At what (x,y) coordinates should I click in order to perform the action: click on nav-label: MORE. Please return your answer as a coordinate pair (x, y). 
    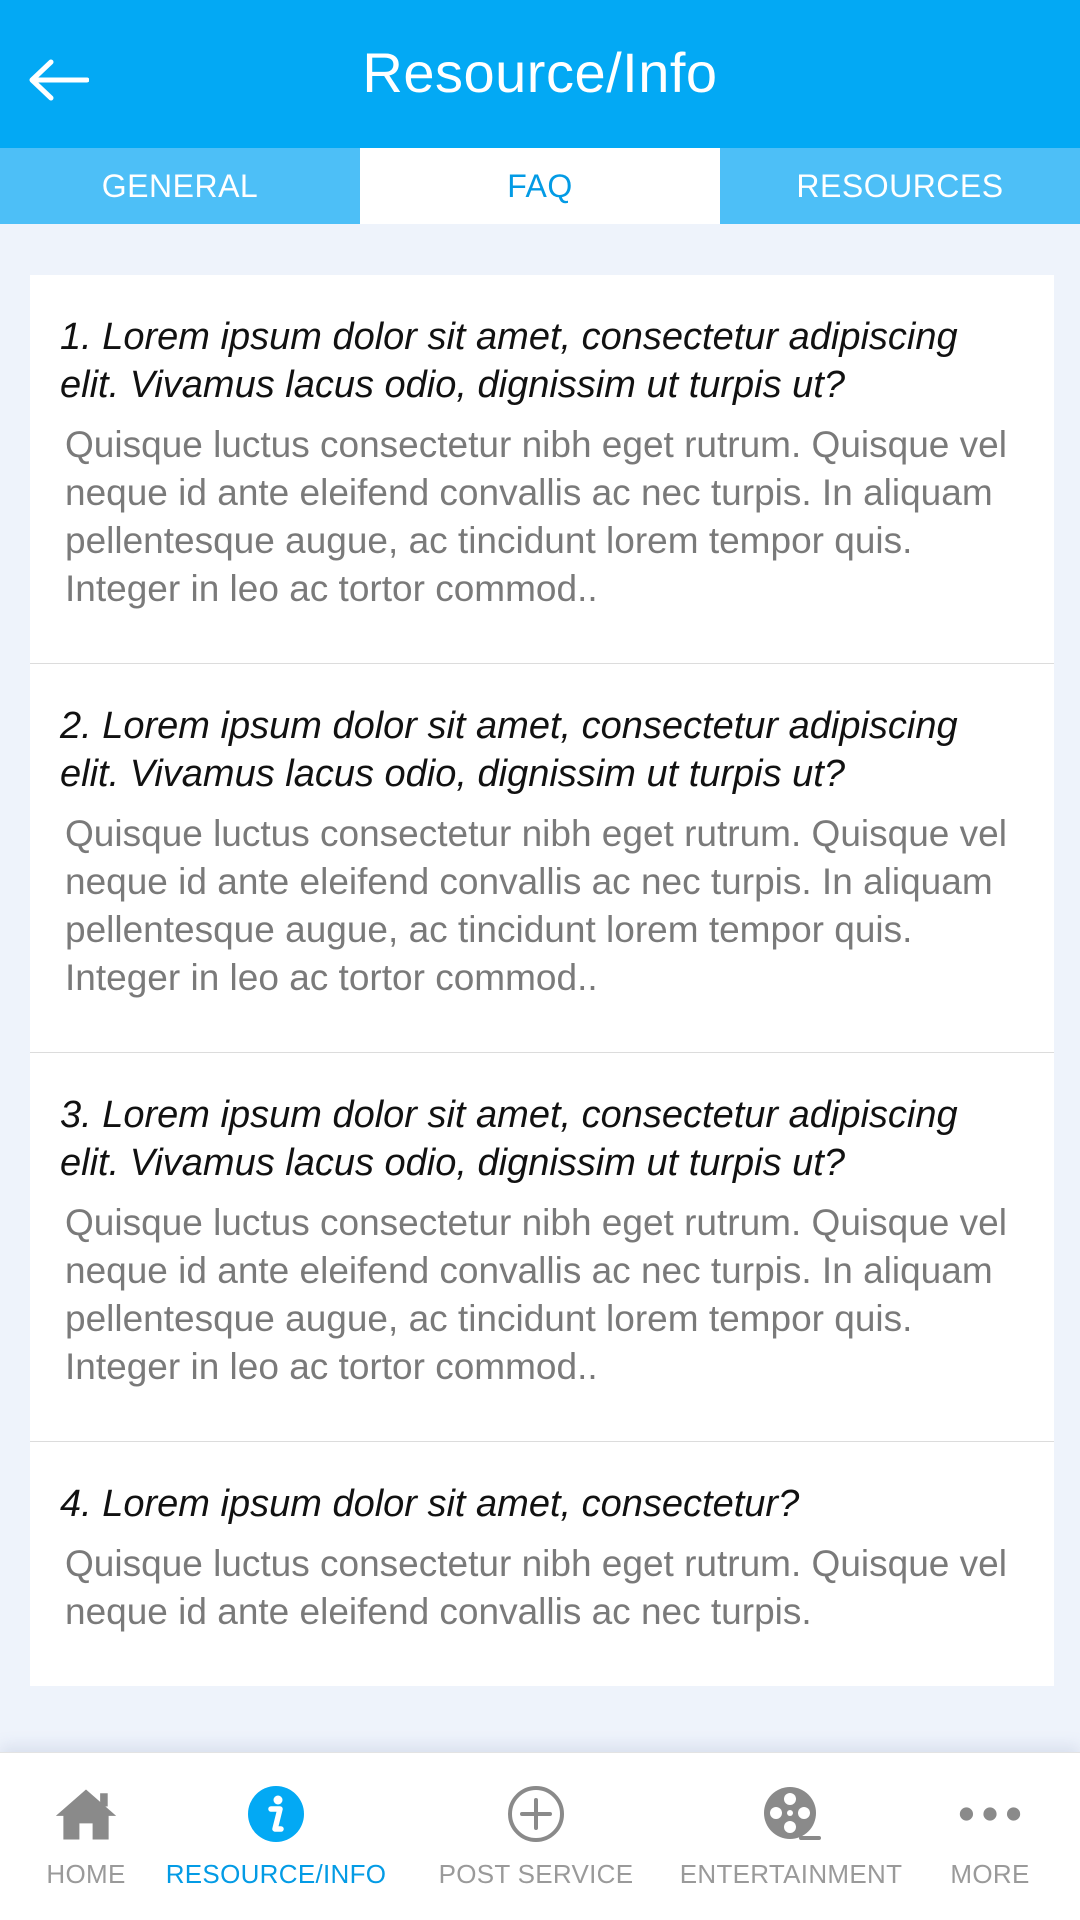
    Looking at the image, I should click on (990, 1874).